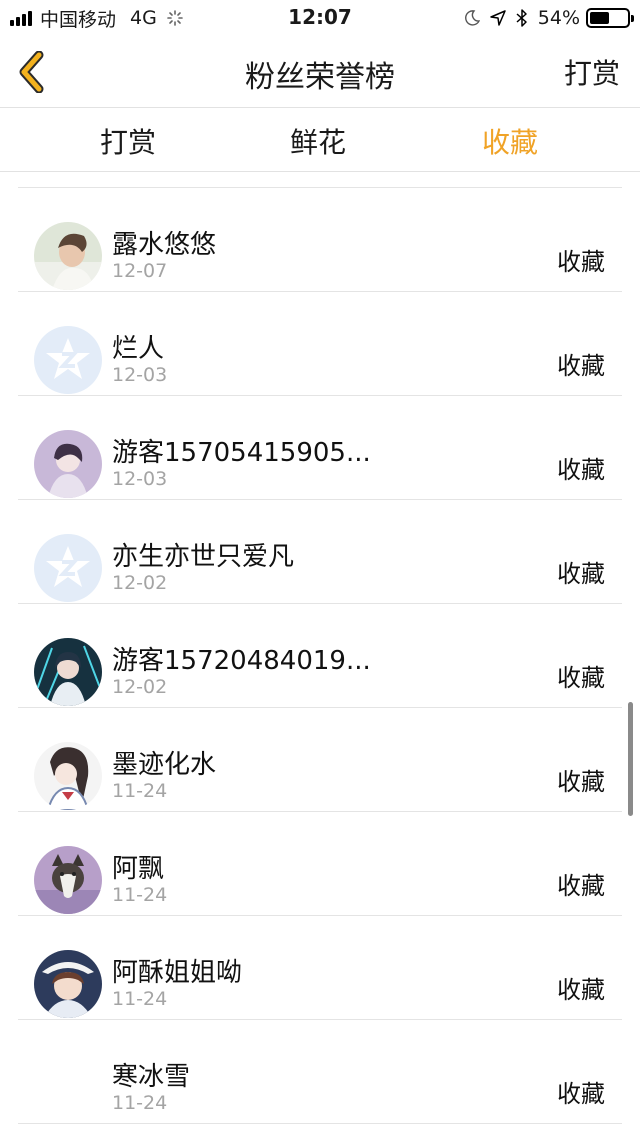  What do you see at coordinates (138, 869) in the screenshot?
I see `fan-name: 阿飘` at bounding box center [138, 869].